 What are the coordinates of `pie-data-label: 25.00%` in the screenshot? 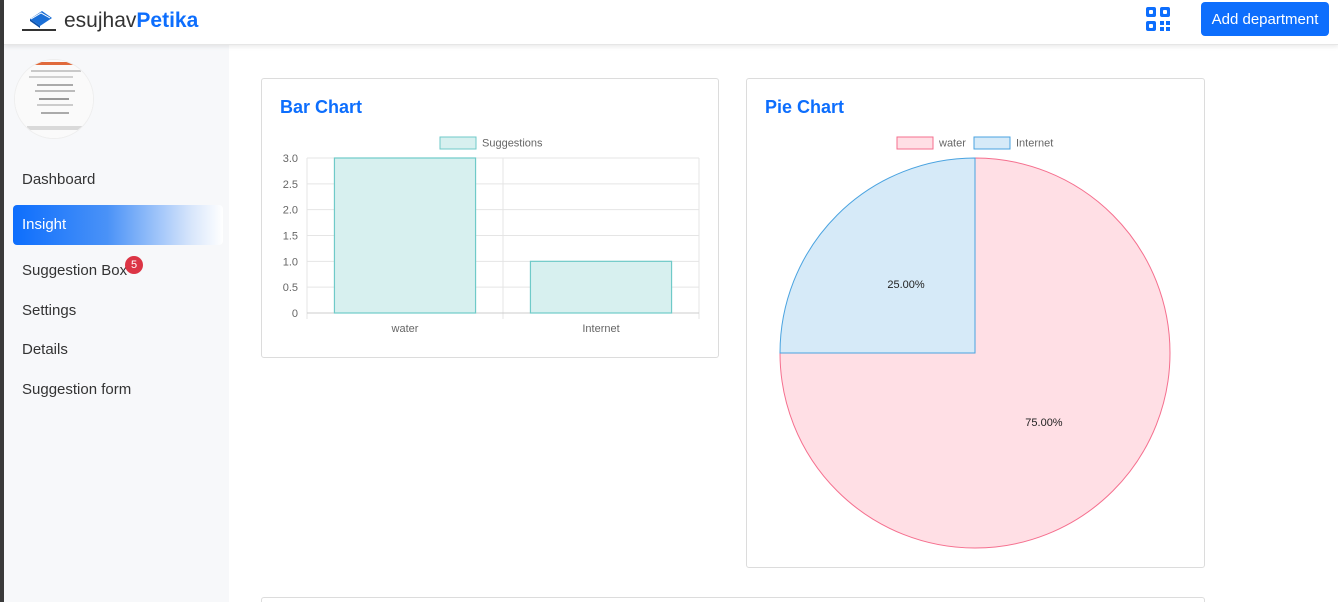 It's located at (906, 285).